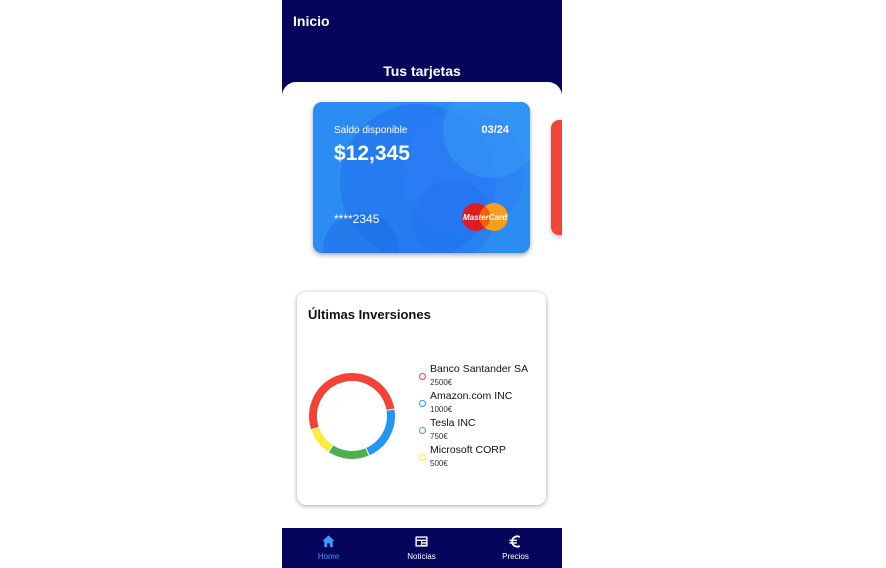 This screenshot has width=886, height=568. I want to click on bottom-navigation: Home Noticias Precios, so click(422, 548).